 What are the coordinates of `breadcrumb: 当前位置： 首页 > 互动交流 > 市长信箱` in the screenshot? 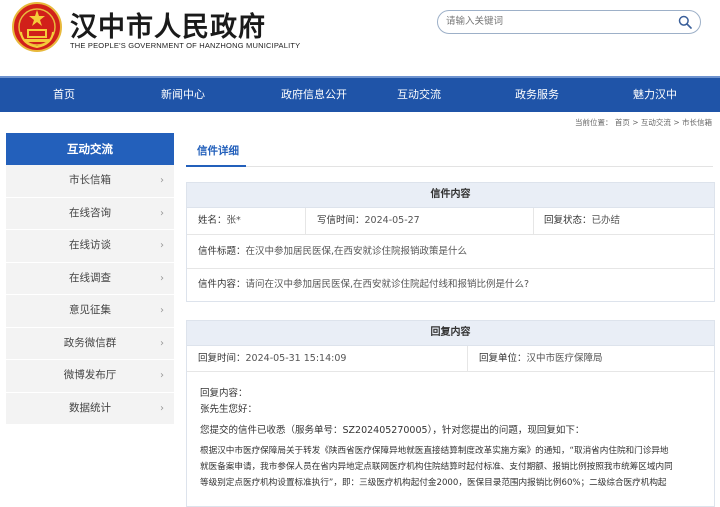 It's located at (643, 122).